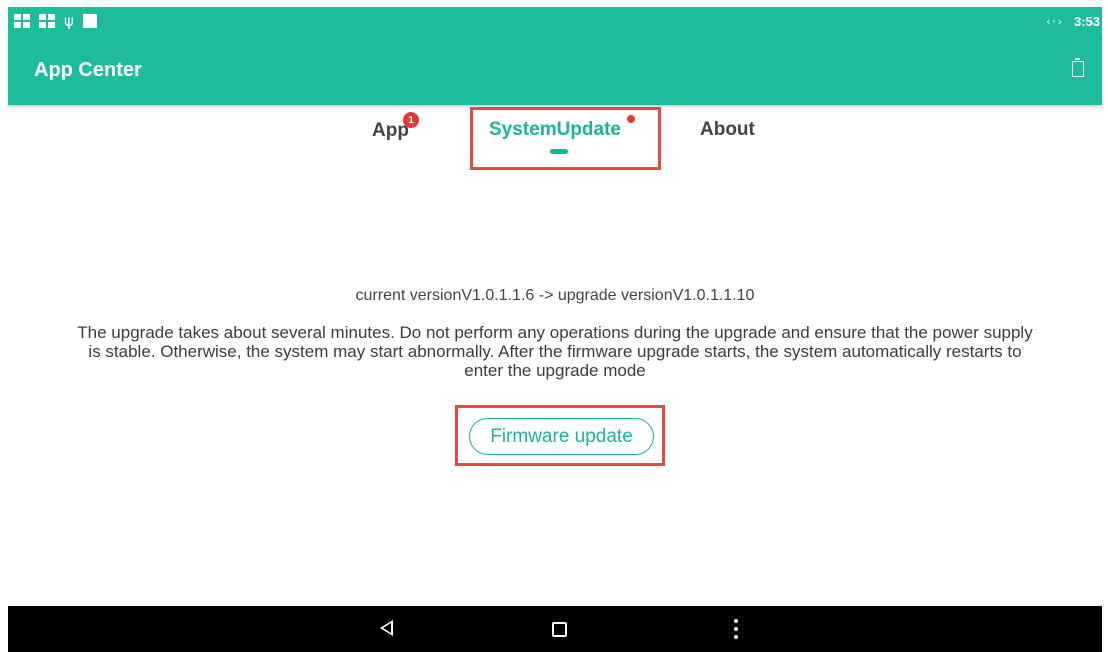  What do you see at coordinates (69, 21) in the screenshot?
I see `usb-icon: ψ` at bounding box center [69, 21].